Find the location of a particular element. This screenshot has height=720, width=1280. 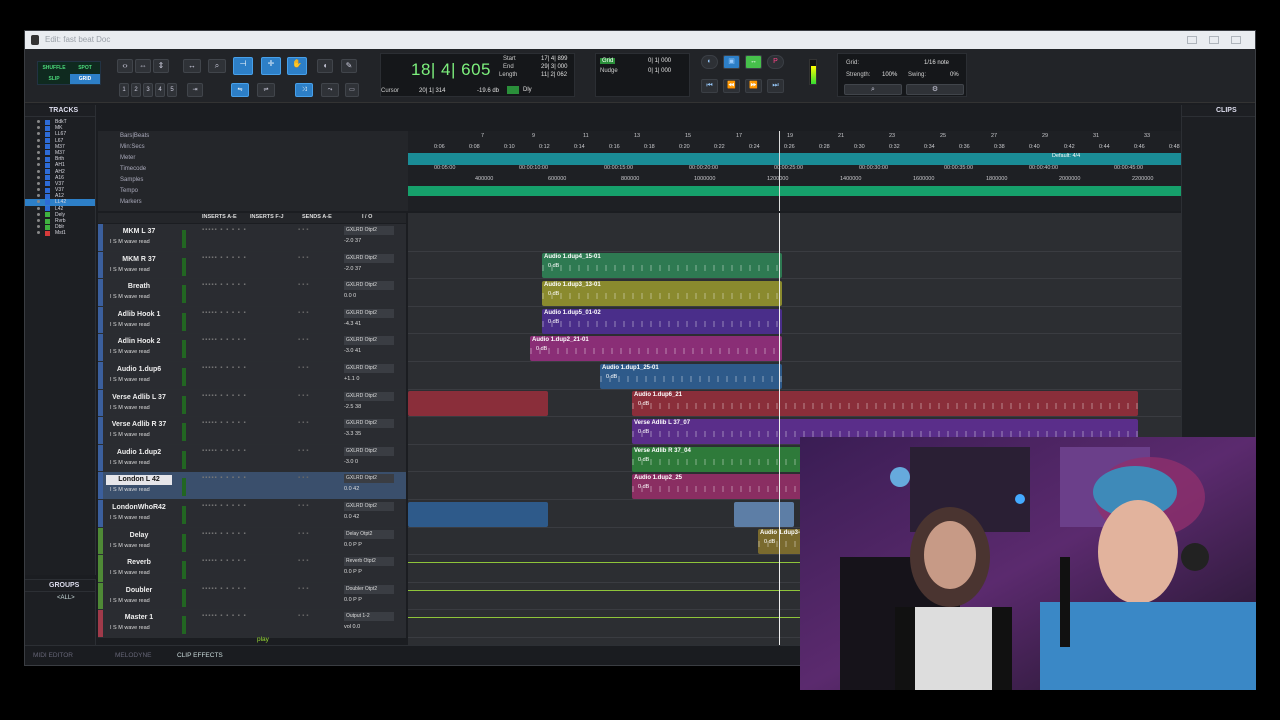

tab-melodyne: MELODYNE is located at coordinates (133, 655).